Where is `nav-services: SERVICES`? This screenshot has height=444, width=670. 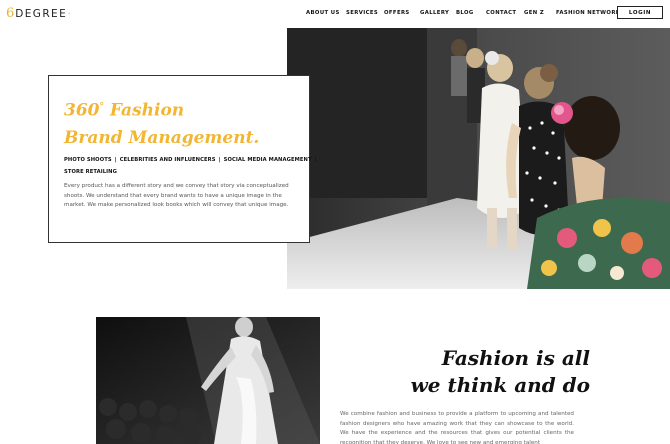 nav-services: SERVICES is located at coordinates (362, 13).